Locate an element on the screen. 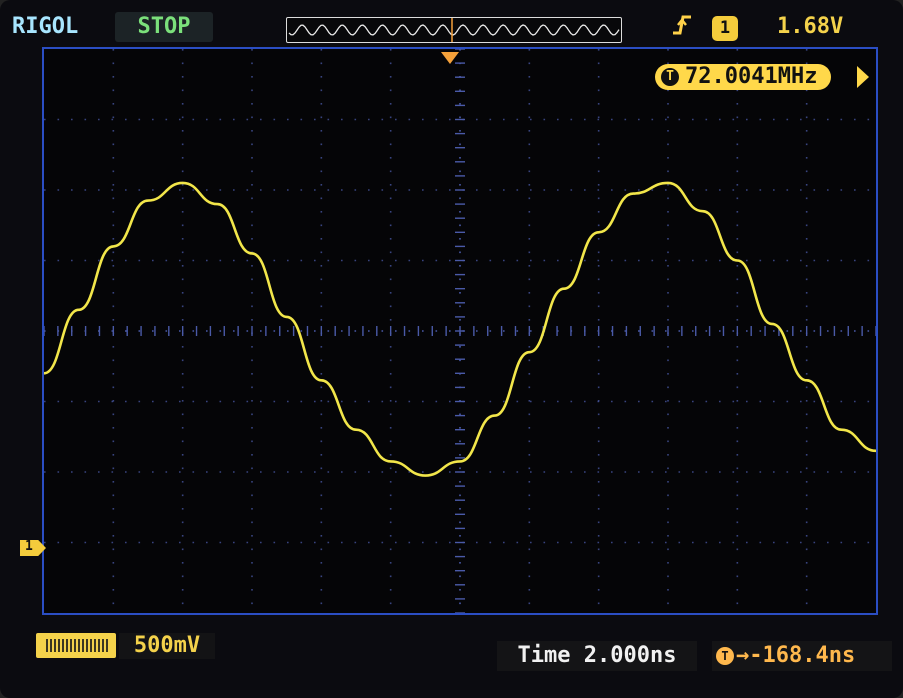 The image size is (903, 698). run-state-indicator: STOP is located at coordinates (164, 27).